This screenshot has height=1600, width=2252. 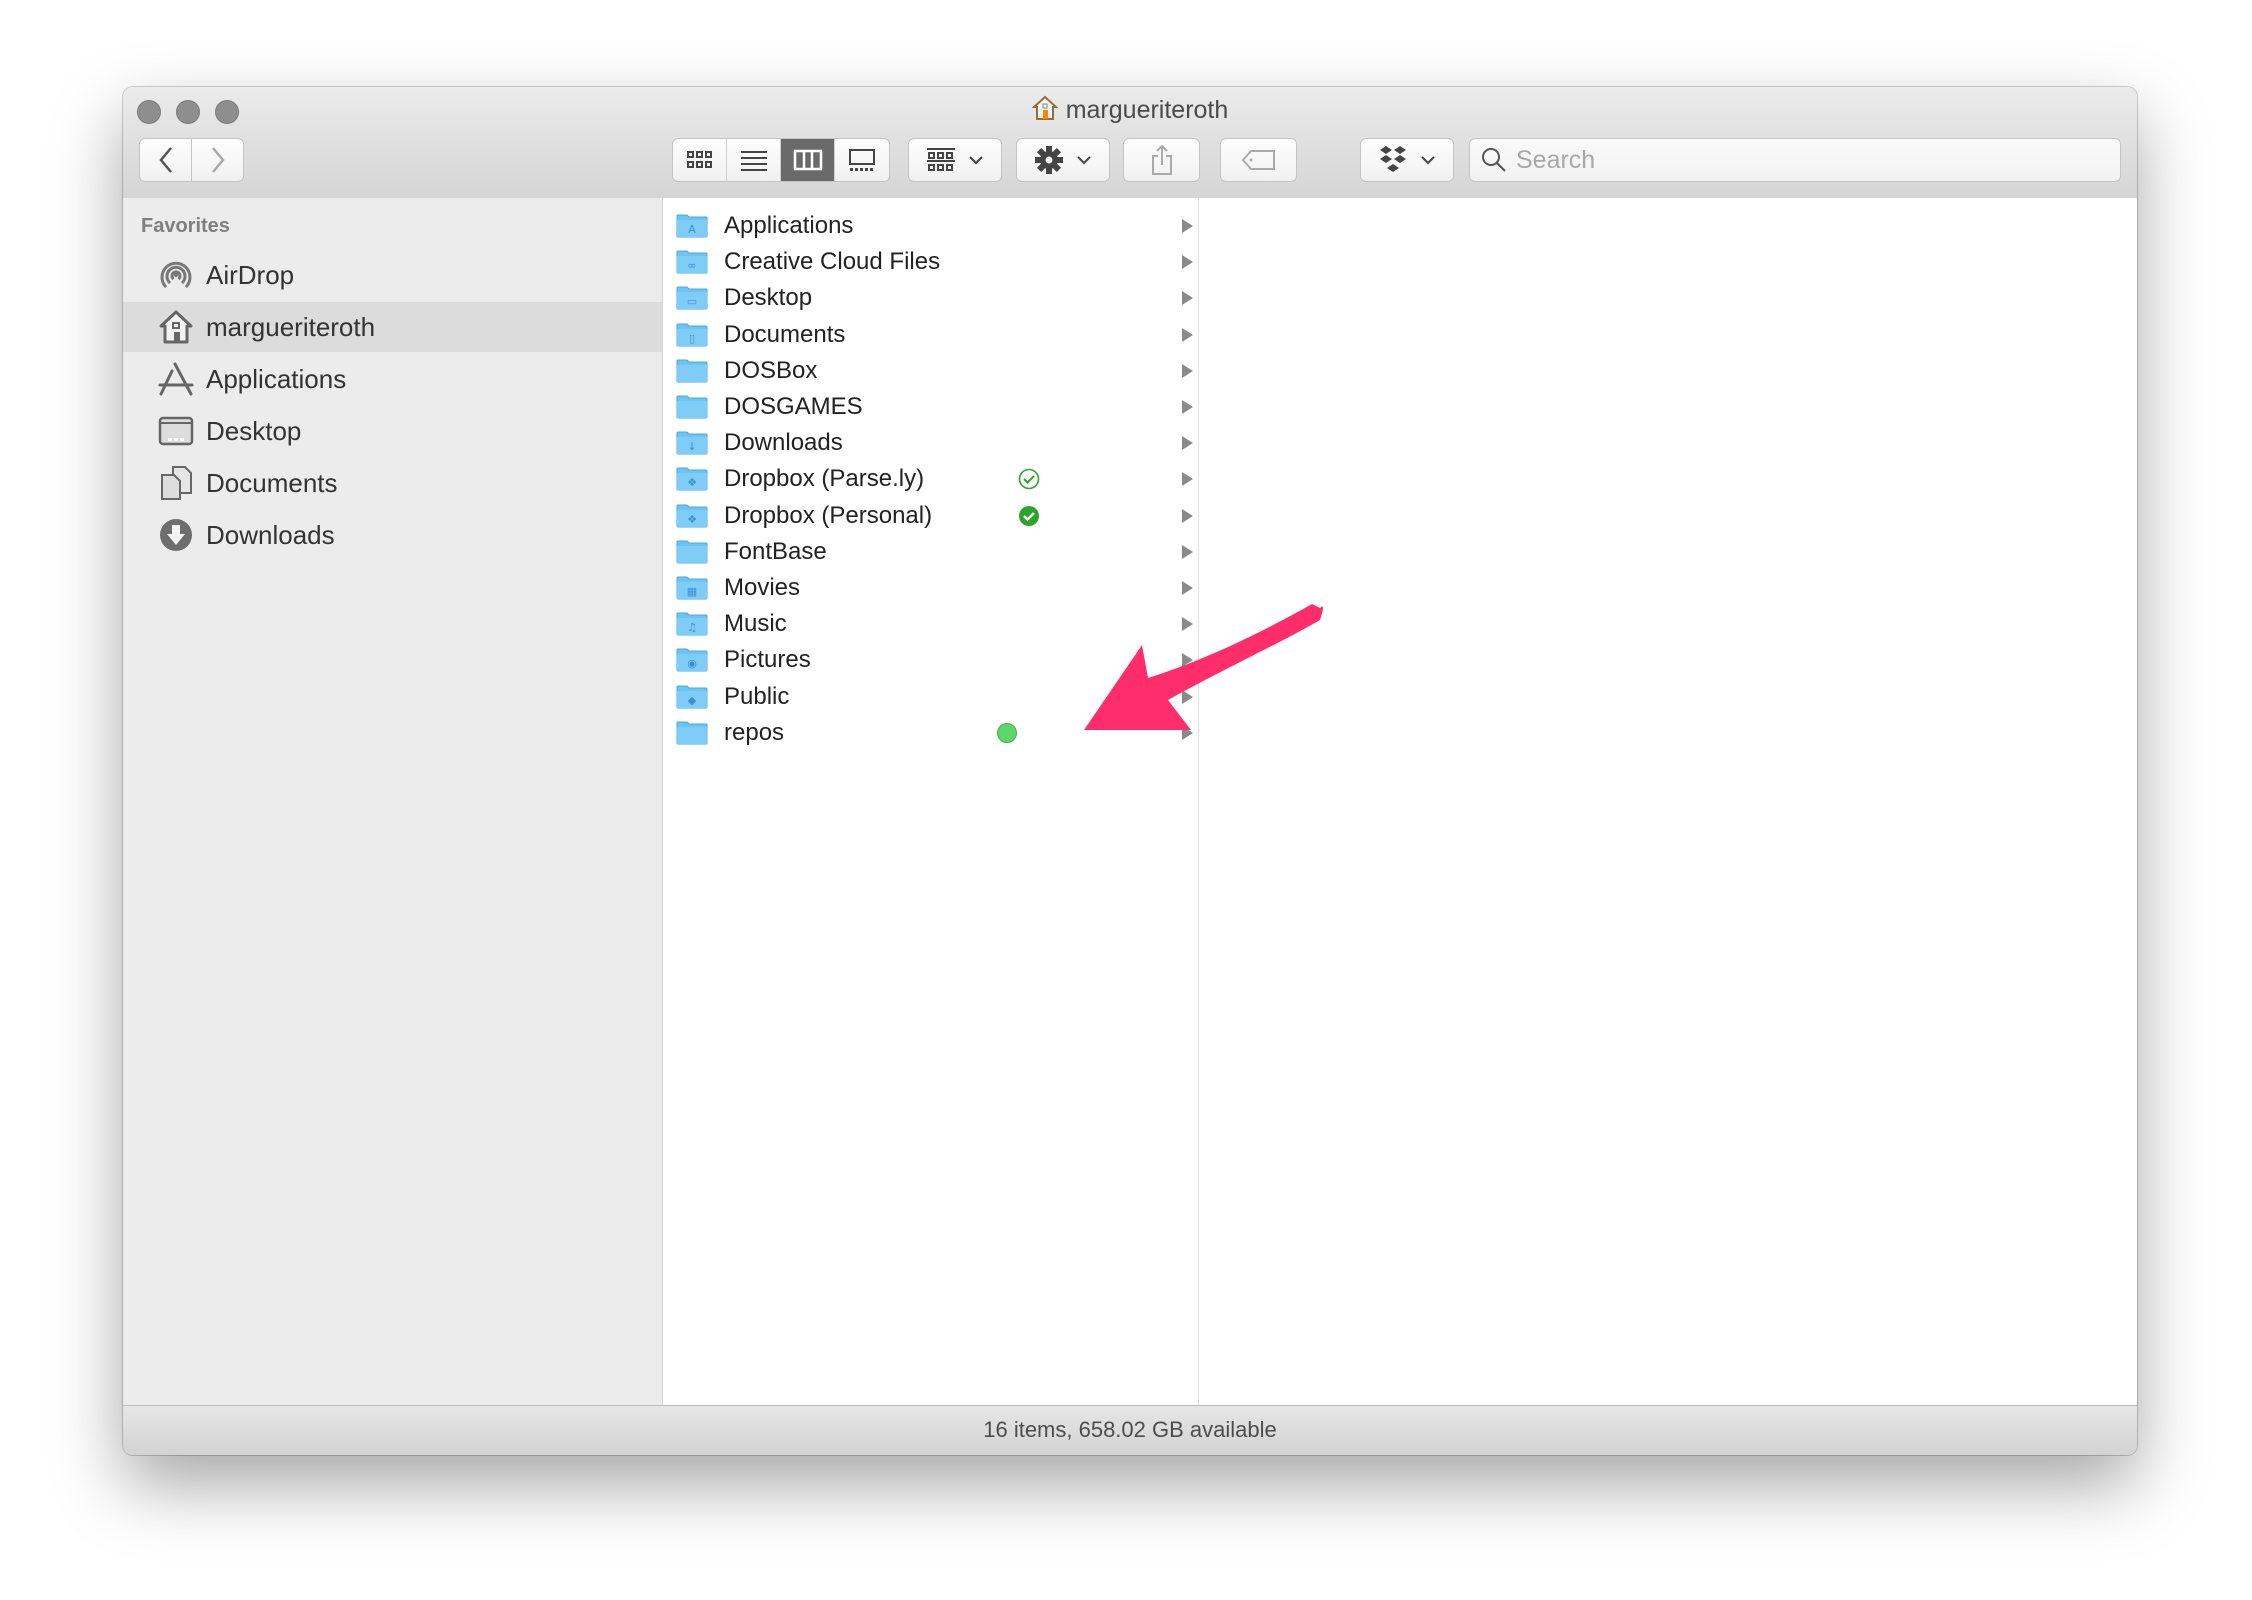 I want to click on window-title-text: margueriteroth, so click(x=1147, y=110).